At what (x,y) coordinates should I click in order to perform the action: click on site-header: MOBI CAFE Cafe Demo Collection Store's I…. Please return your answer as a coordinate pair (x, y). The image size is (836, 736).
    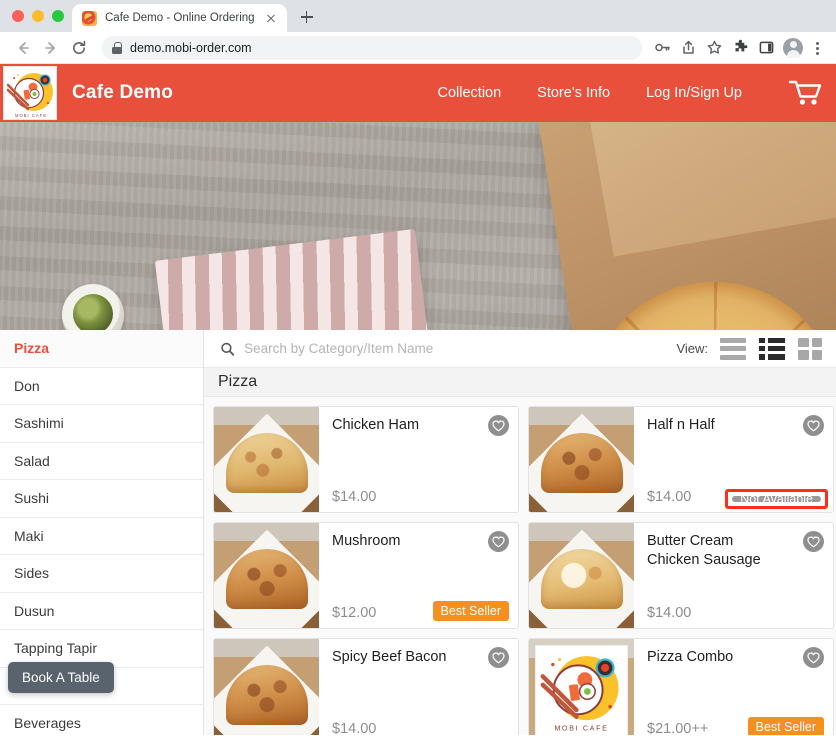
    Looking at the image, I should click on (418, 93).